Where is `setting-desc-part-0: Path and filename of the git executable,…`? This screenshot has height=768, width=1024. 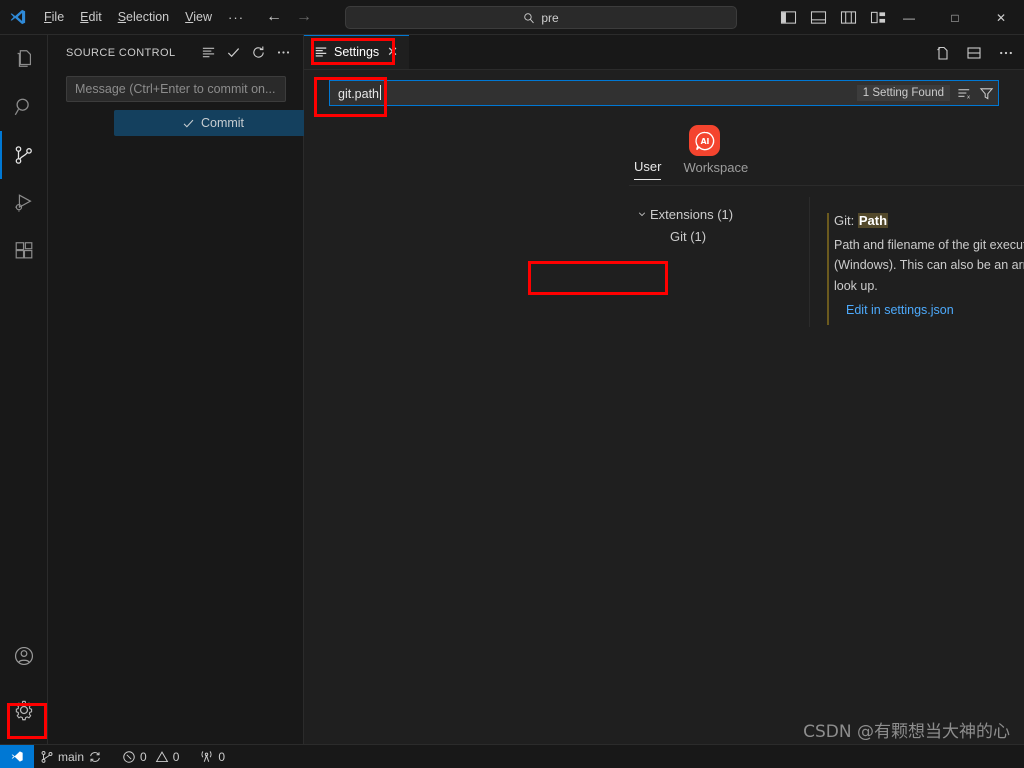 setting-desc-part-0: Path and filename of the git executable,… is located at coordinates (929, 245).